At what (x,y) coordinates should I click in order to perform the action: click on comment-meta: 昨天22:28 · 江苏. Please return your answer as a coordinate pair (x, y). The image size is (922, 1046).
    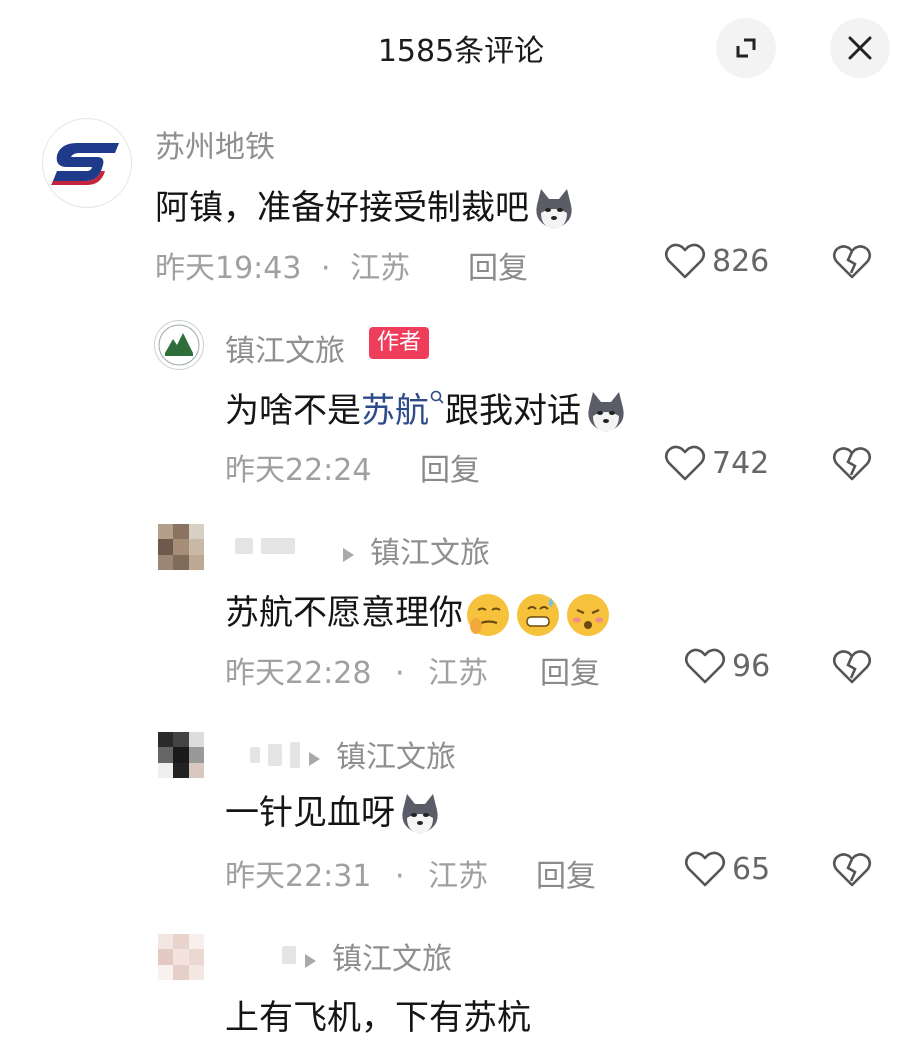
    Looking at the image, I should click on (356, 670).